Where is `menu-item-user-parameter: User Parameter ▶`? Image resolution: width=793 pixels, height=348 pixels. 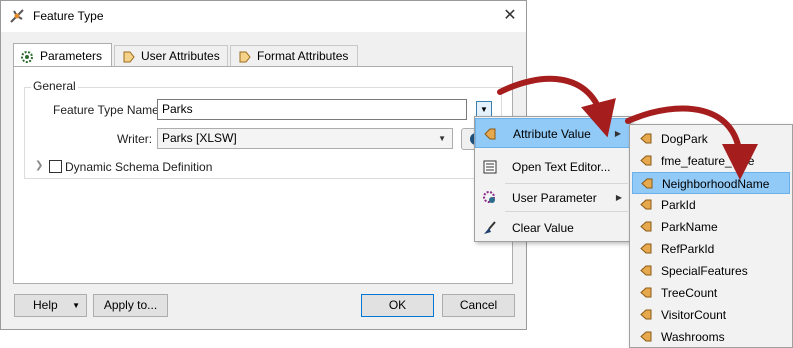
menu-item-user-parameter: User Parameter ▶ is located at coordinates (552, 198).